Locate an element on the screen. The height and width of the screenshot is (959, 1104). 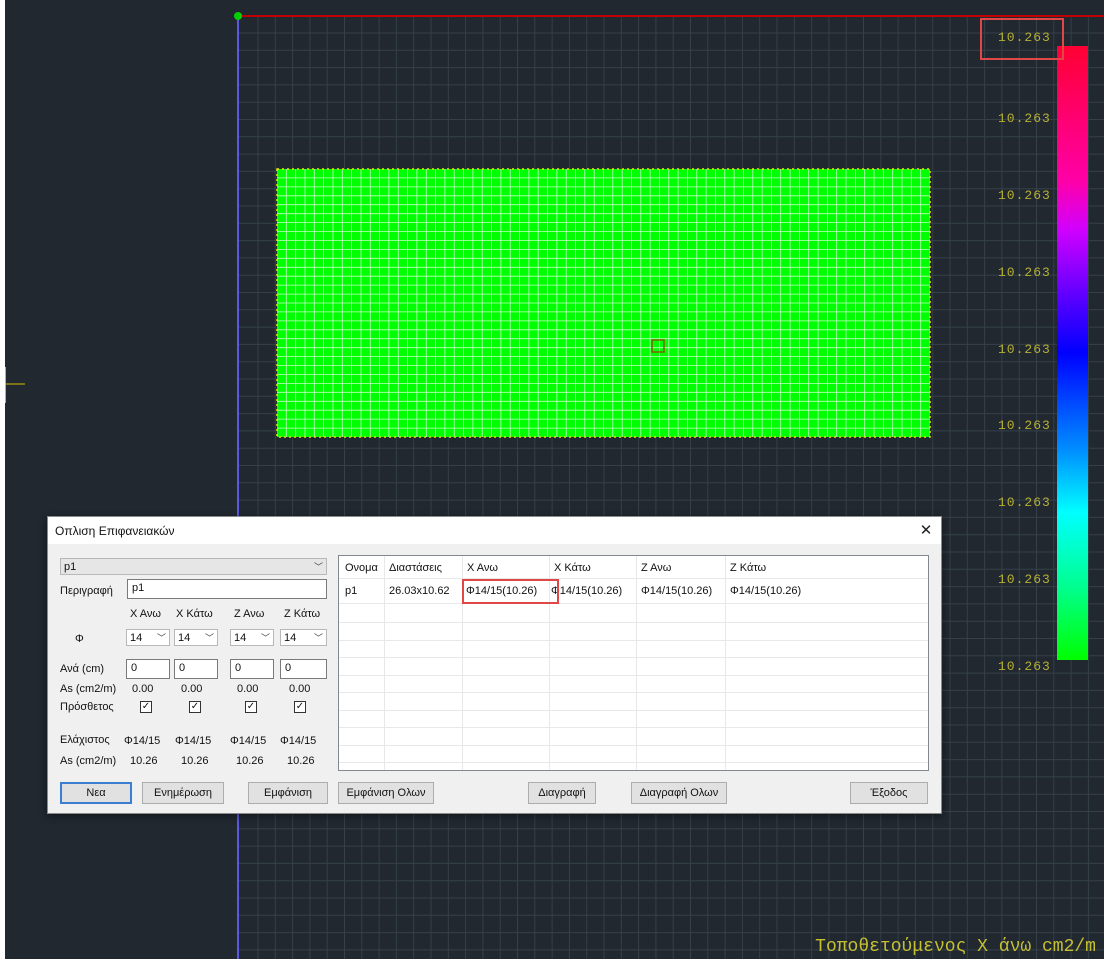
table-cell-z-top: Φ14/15(10.26) is located at coordinates (676, 591).